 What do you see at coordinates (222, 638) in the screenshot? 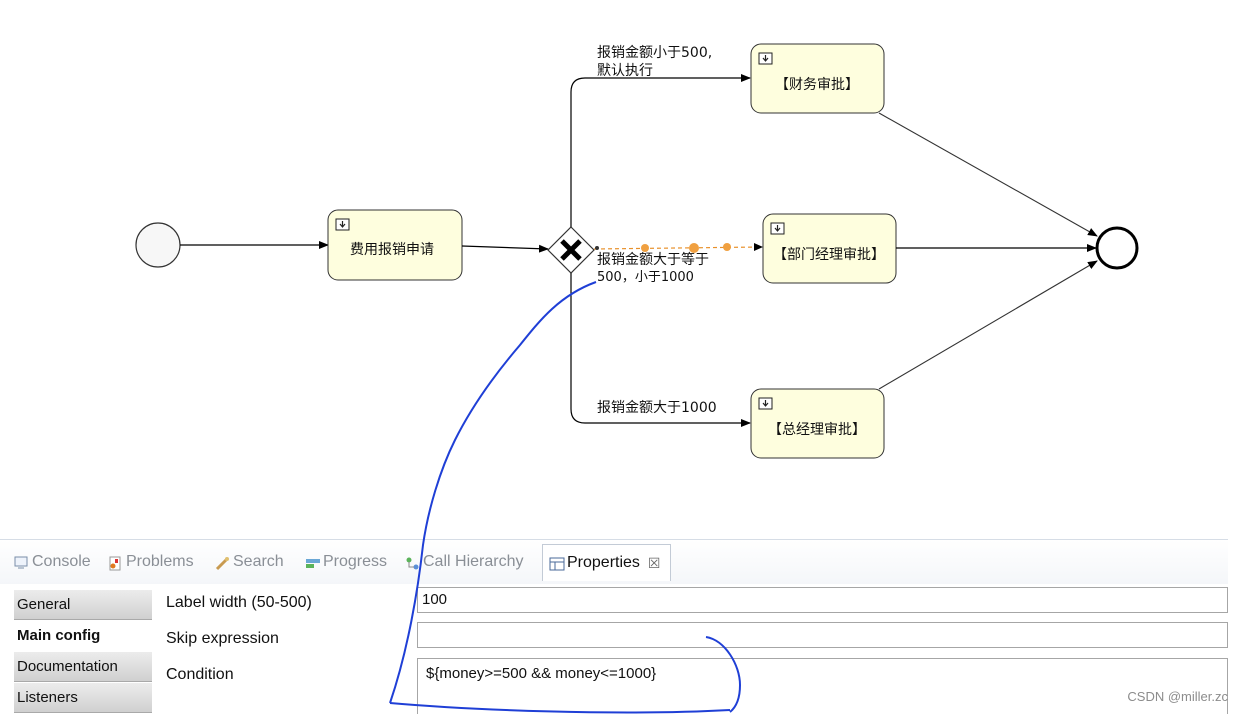
I see `skip-expression-label: Skip expression` at bounding box center [222, 638].